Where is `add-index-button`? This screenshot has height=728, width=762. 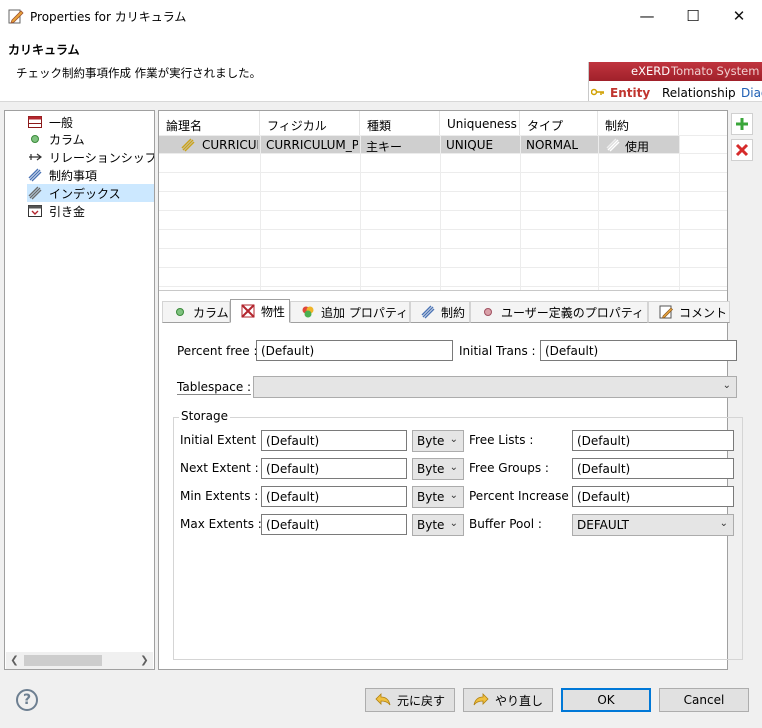 add-index-button is located at coordinates (742, 124).